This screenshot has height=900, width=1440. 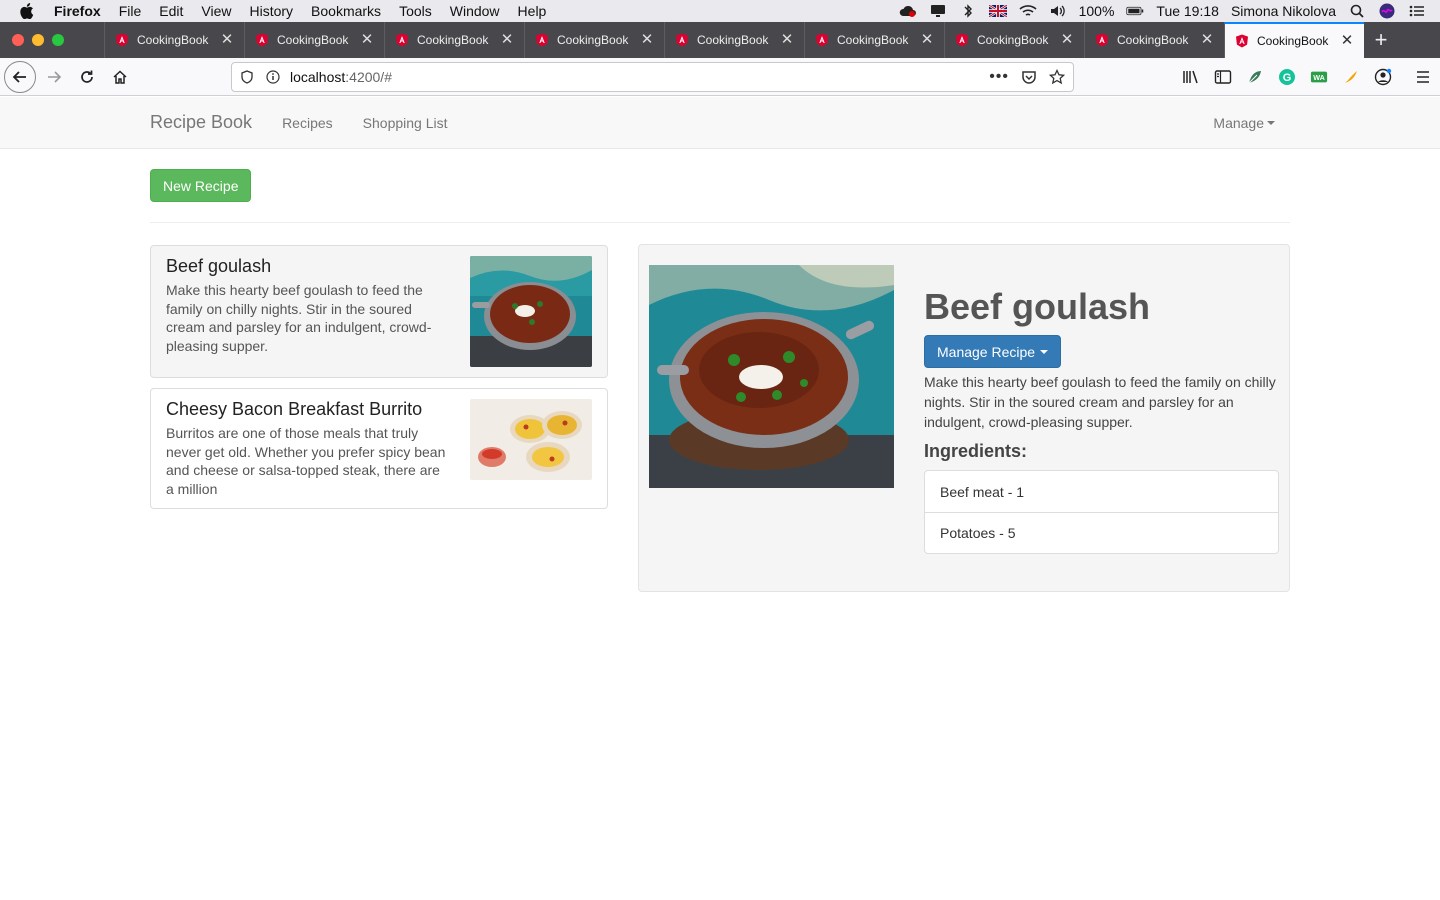 I want to click on tracking-protection-shield-icon, so click(x=247, y=77).